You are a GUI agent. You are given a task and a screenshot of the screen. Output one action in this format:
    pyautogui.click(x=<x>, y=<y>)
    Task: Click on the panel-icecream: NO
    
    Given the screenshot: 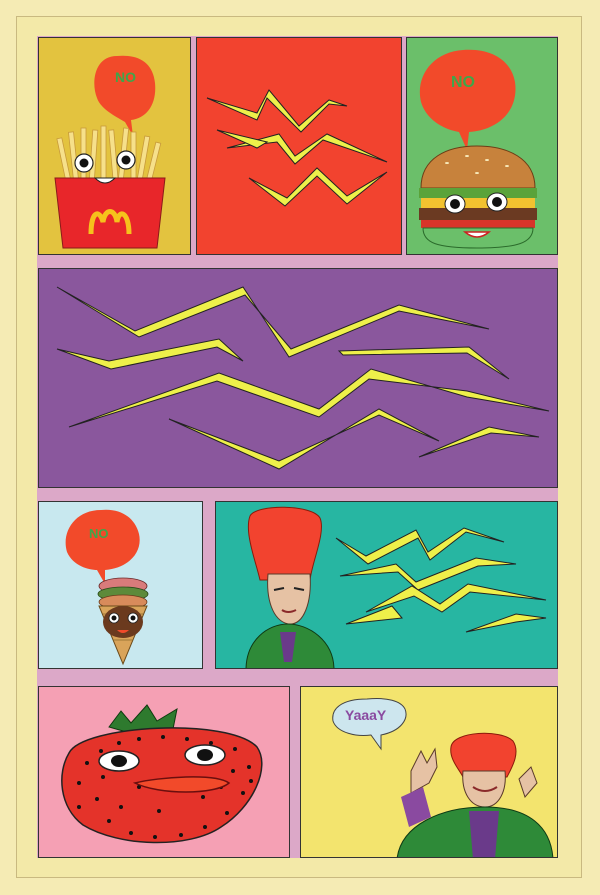 What is the action you would take?
    pyautogui.click(x=120, y=585)
    